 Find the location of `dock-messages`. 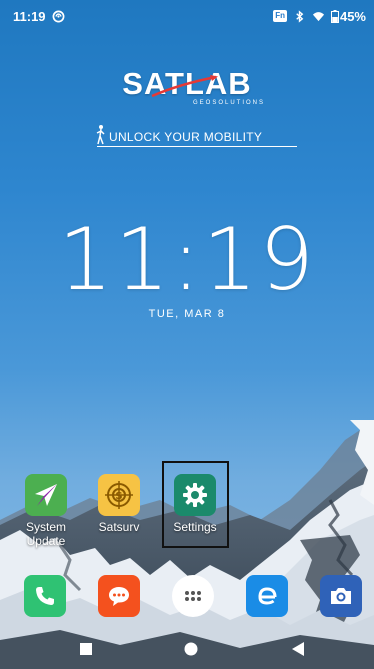

dock-messages is located at coordinates (119, 596).